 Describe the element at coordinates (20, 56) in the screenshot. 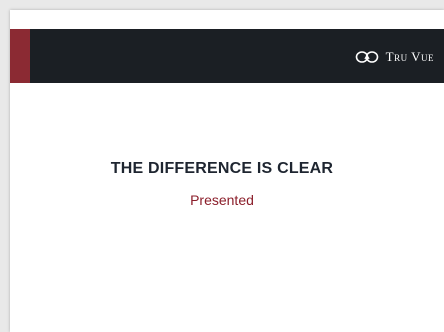

I see `accent-block` at that location.